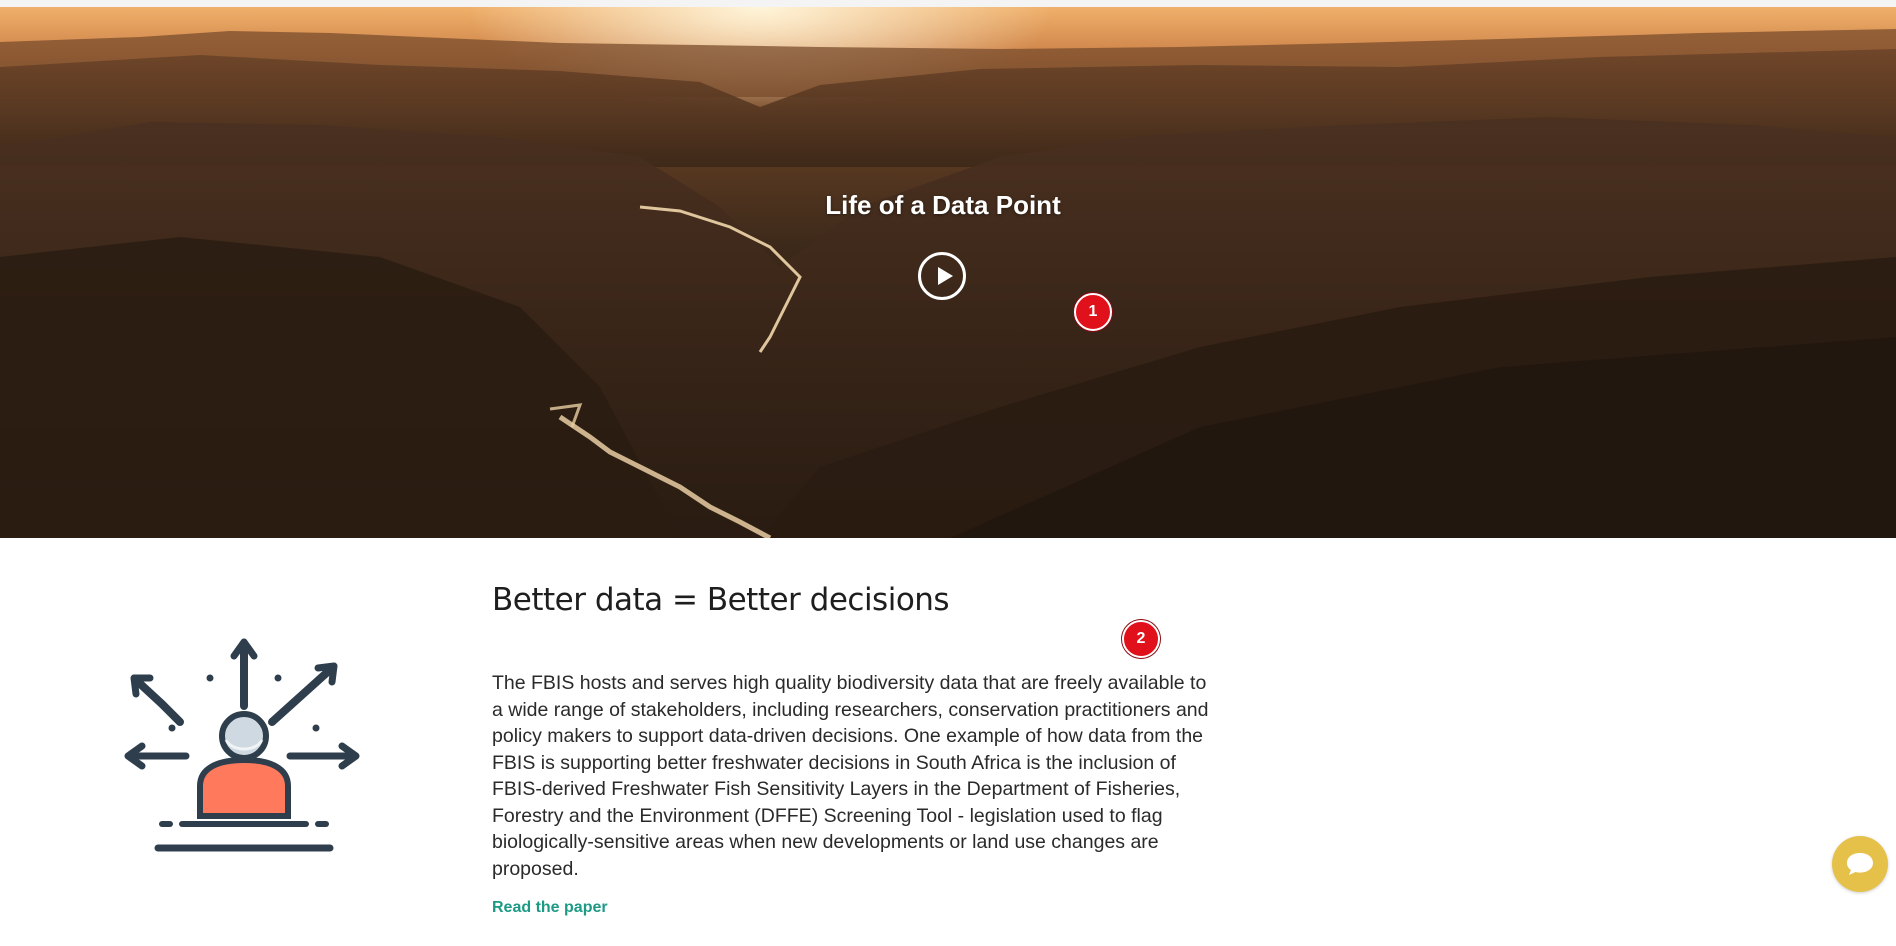 The image size is (1896, 946). Describe the element at coordinates (550, 908) in the screenshot. I see `read-the-paper-link: Read the paper` at that location.